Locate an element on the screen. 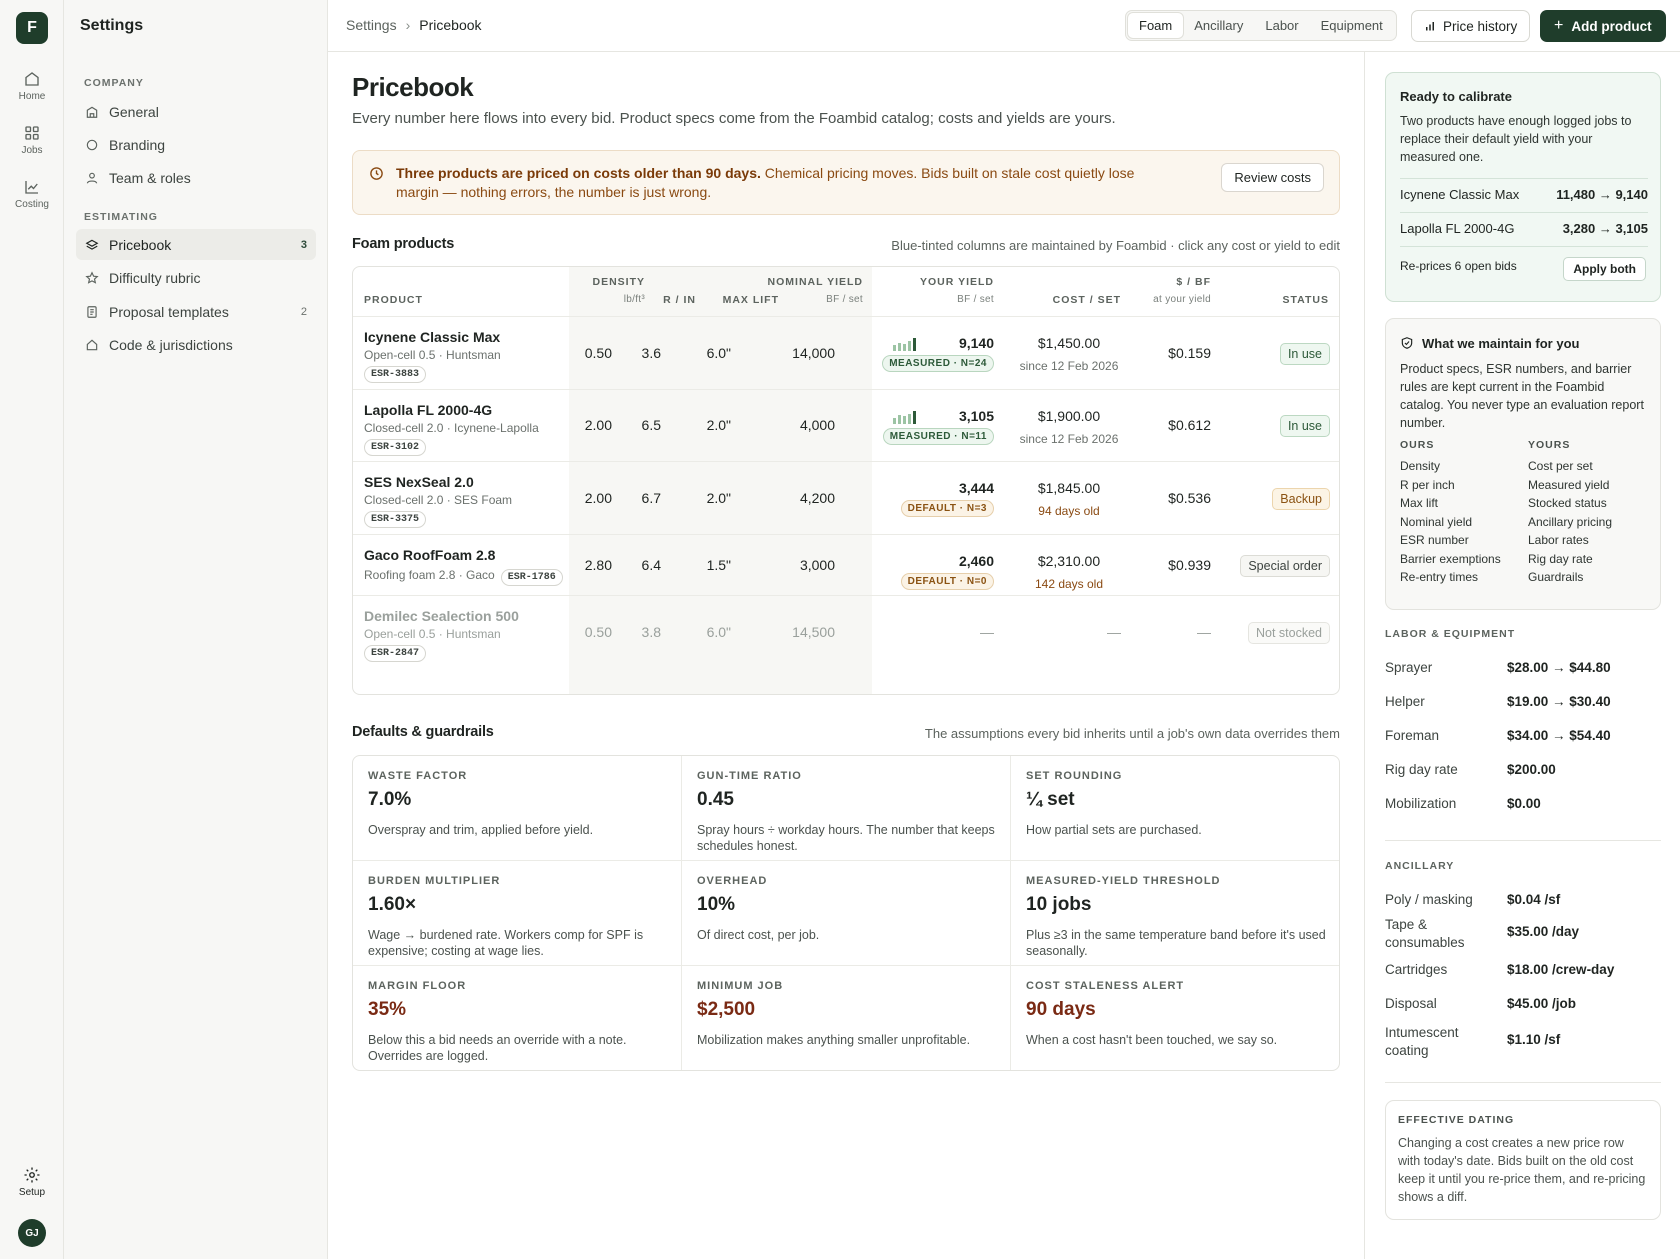  ancillary-value: $1.10 /sf is located at coordinates (1533, 1039).